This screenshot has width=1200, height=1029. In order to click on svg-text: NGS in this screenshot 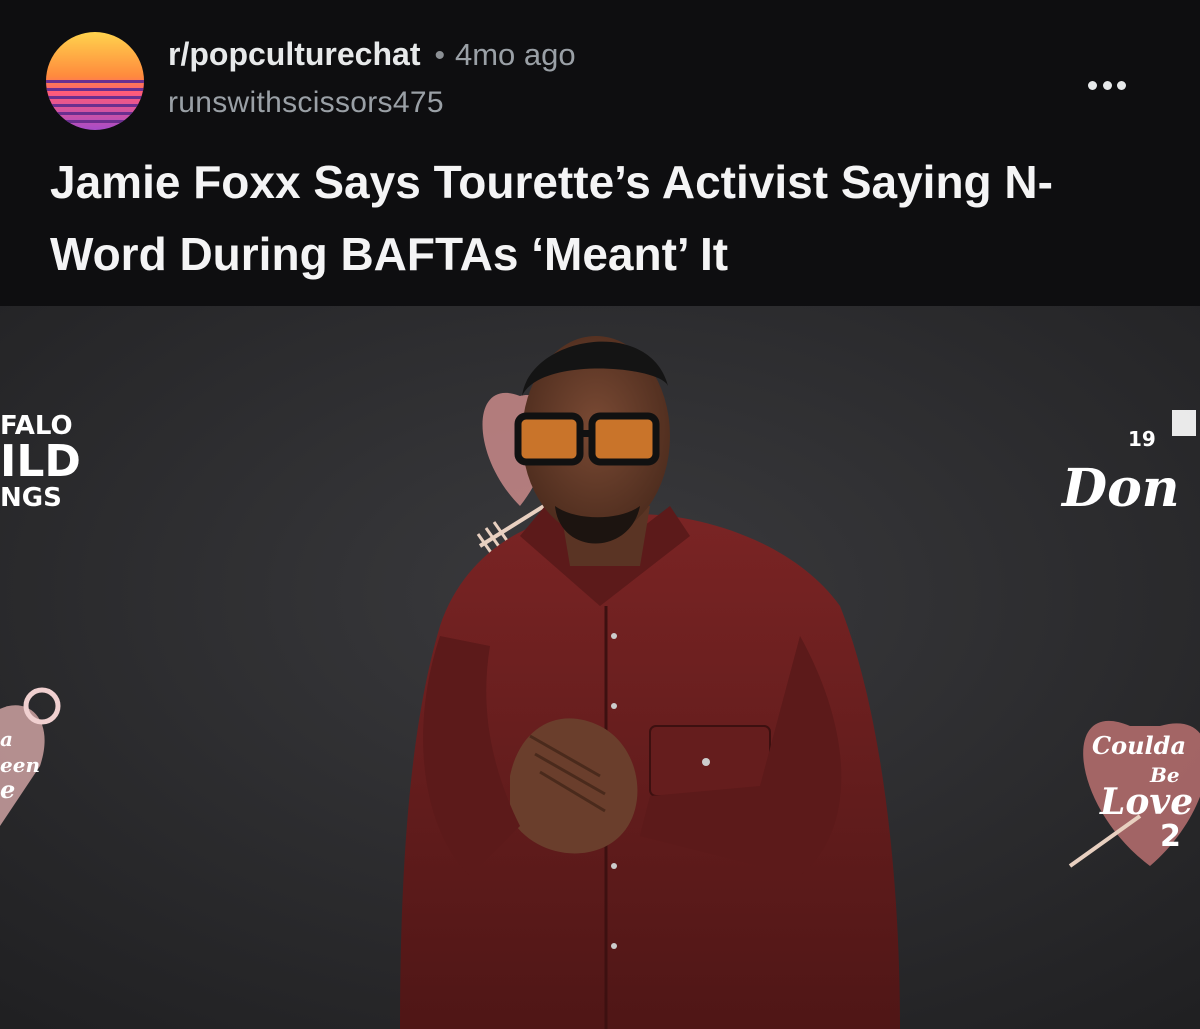, I will do `click(31, 498)`.